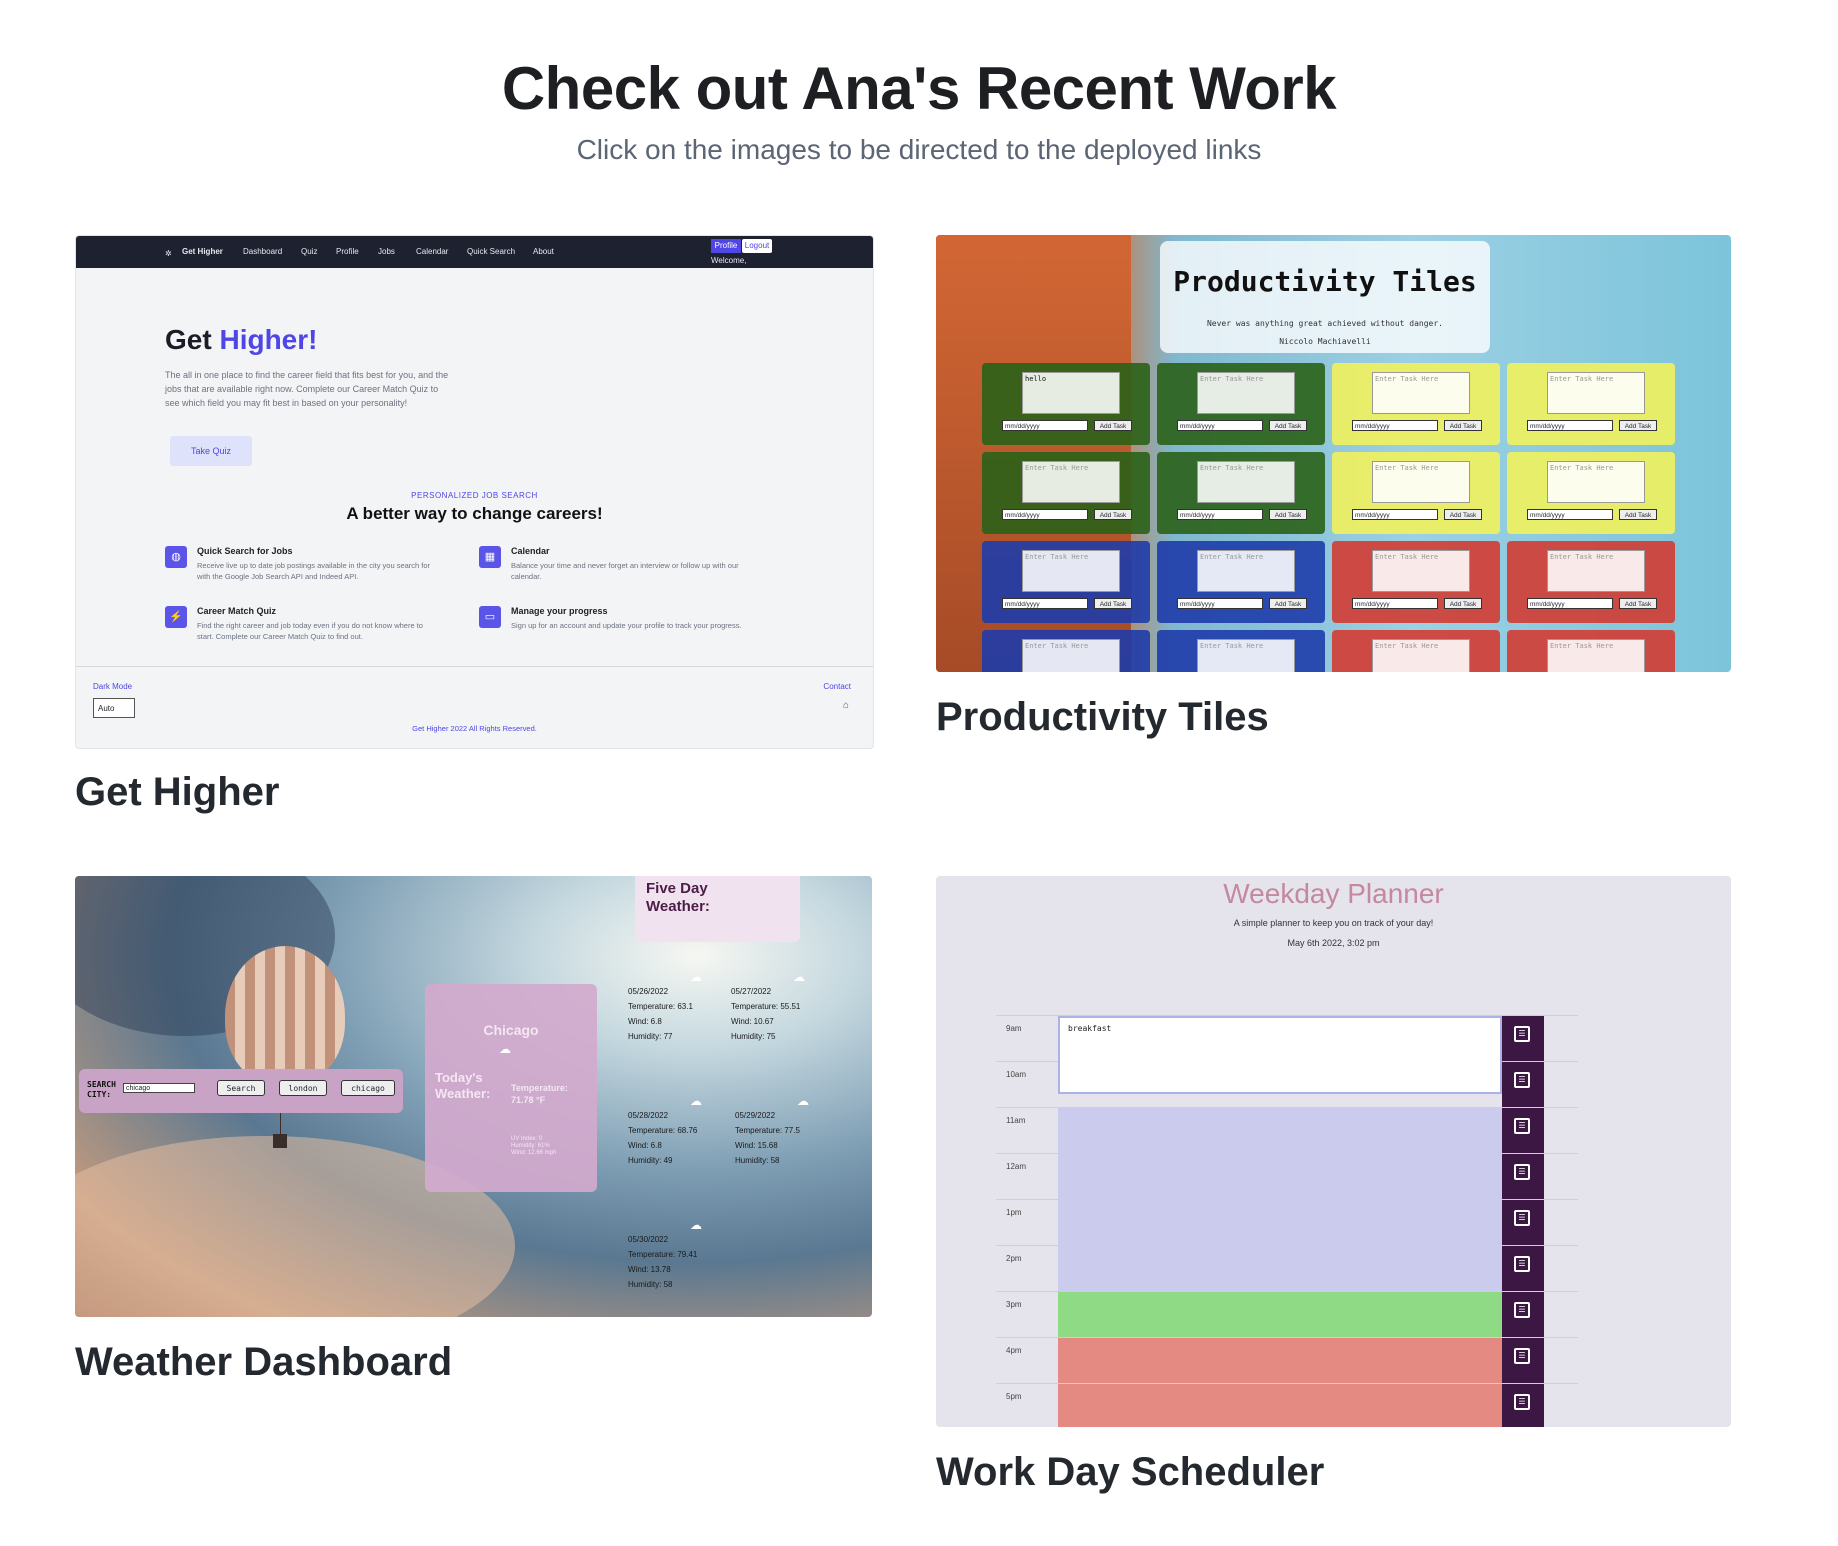  Describe the element at coordinates (463, 1085) in the screenshot. I see `wd-today-label: Today's Weather:` at that location.